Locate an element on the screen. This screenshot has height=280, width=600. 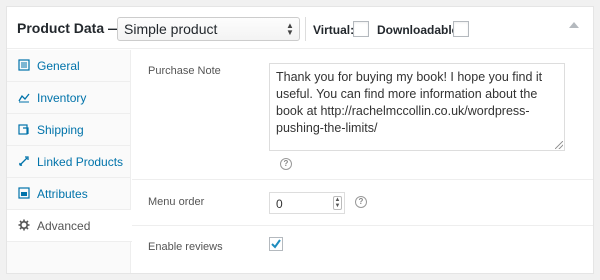
linked-products-icon is located at coordinates (24, 161).